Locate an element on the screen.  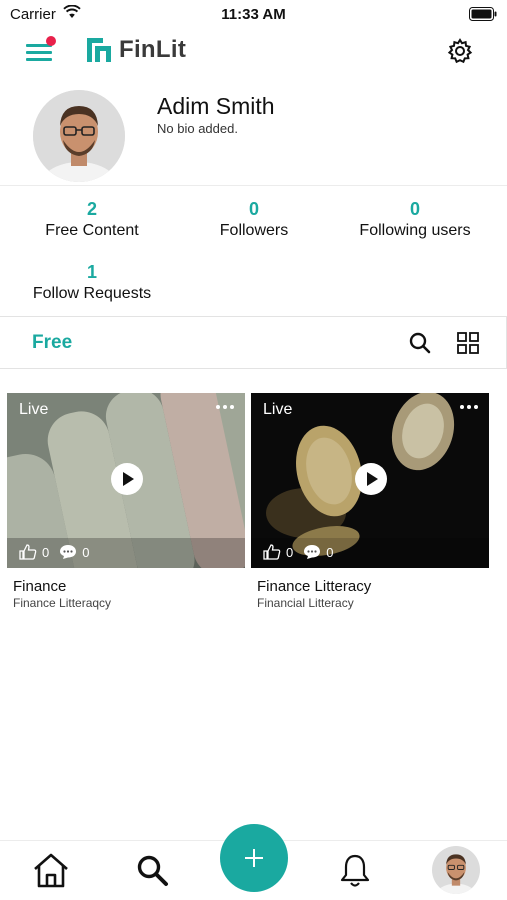
profile-avatar is located at coordinates (79, 136).